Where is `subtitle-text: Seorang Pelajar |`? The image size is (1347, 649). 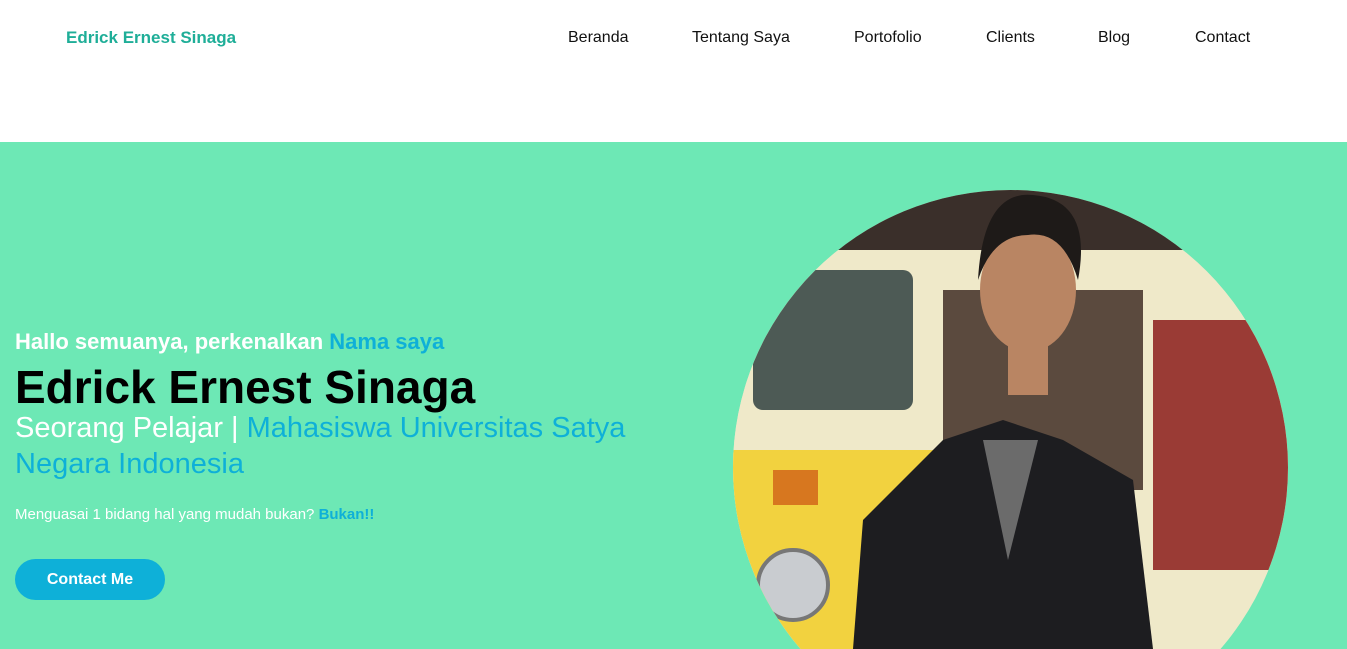
subtitle-text: Seorang Pelajar | is located at coordinates (131, 428).